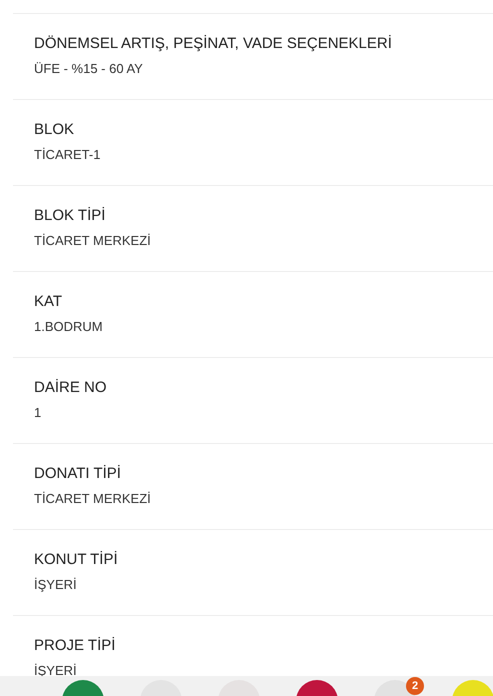 The width and height of the screenshot is (493, 696). I want to click on field-value: ÜFE - %15 - 60 AY, so click(89, 69).